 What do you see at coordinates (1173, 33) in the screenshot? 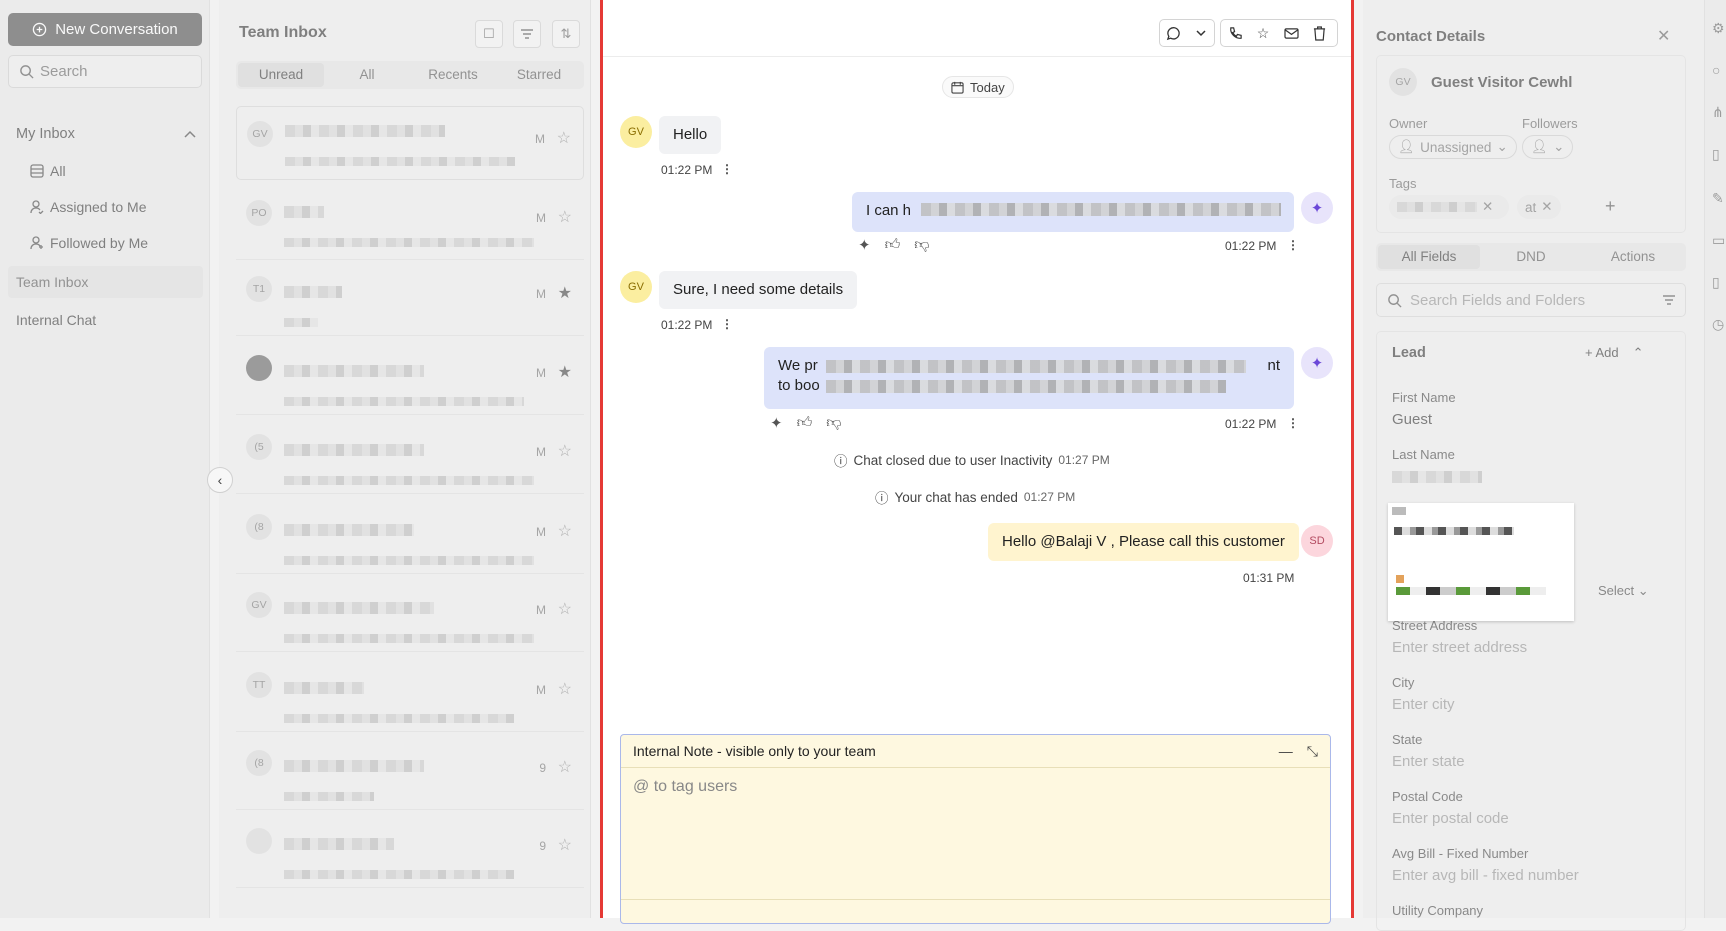
I see `chat-bubble-icon` at bounding box center [1173, 33].